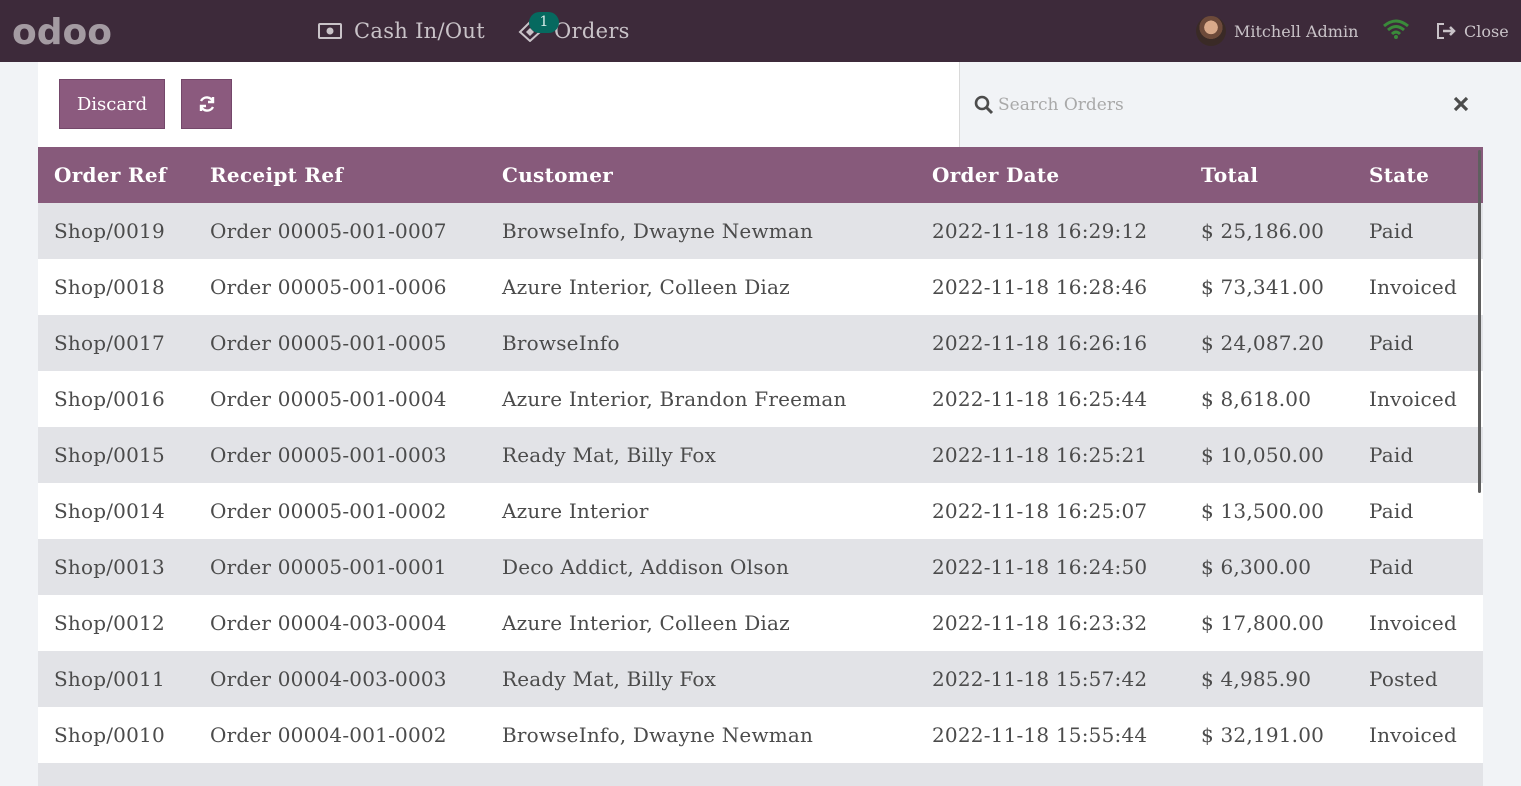 The width and height of the screenshot is (1521, 786). I want to click on total-cell: $ 8,618.00, so click(1256, 399).